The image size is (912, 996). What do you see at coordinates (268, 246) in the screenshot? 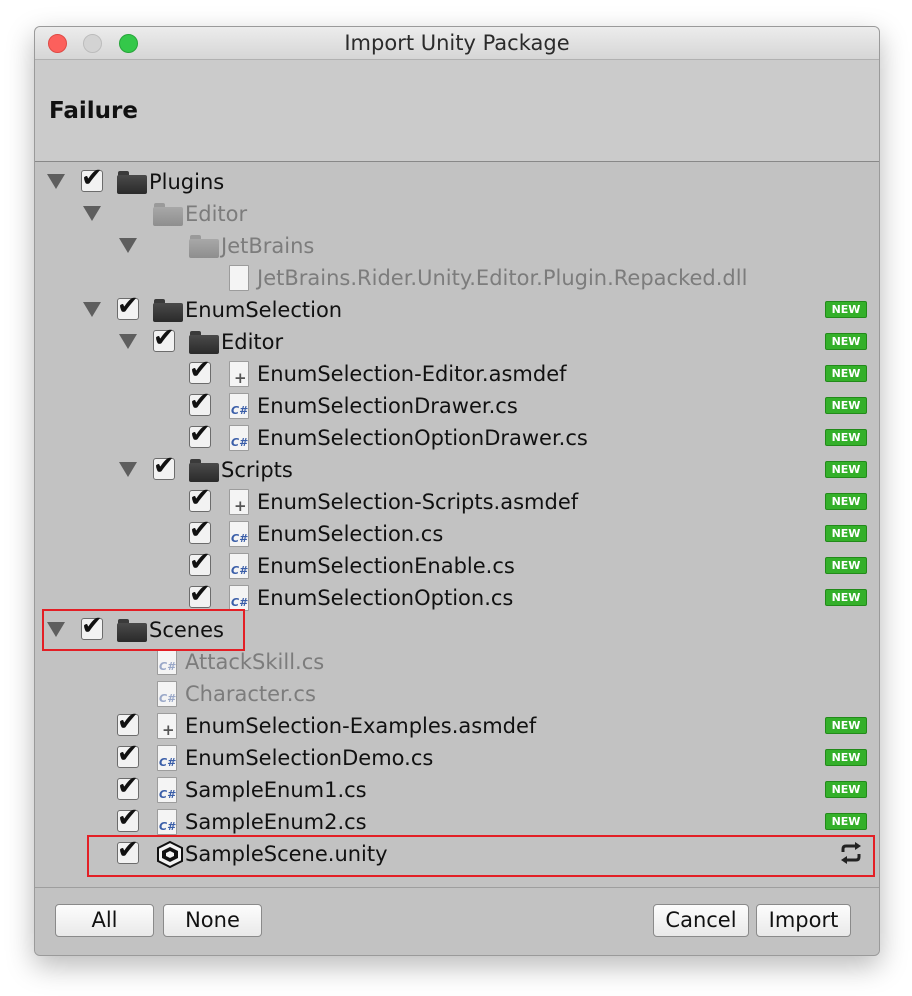
I see `tree-row-label: JetBrains` at bounding box center [268, 246].